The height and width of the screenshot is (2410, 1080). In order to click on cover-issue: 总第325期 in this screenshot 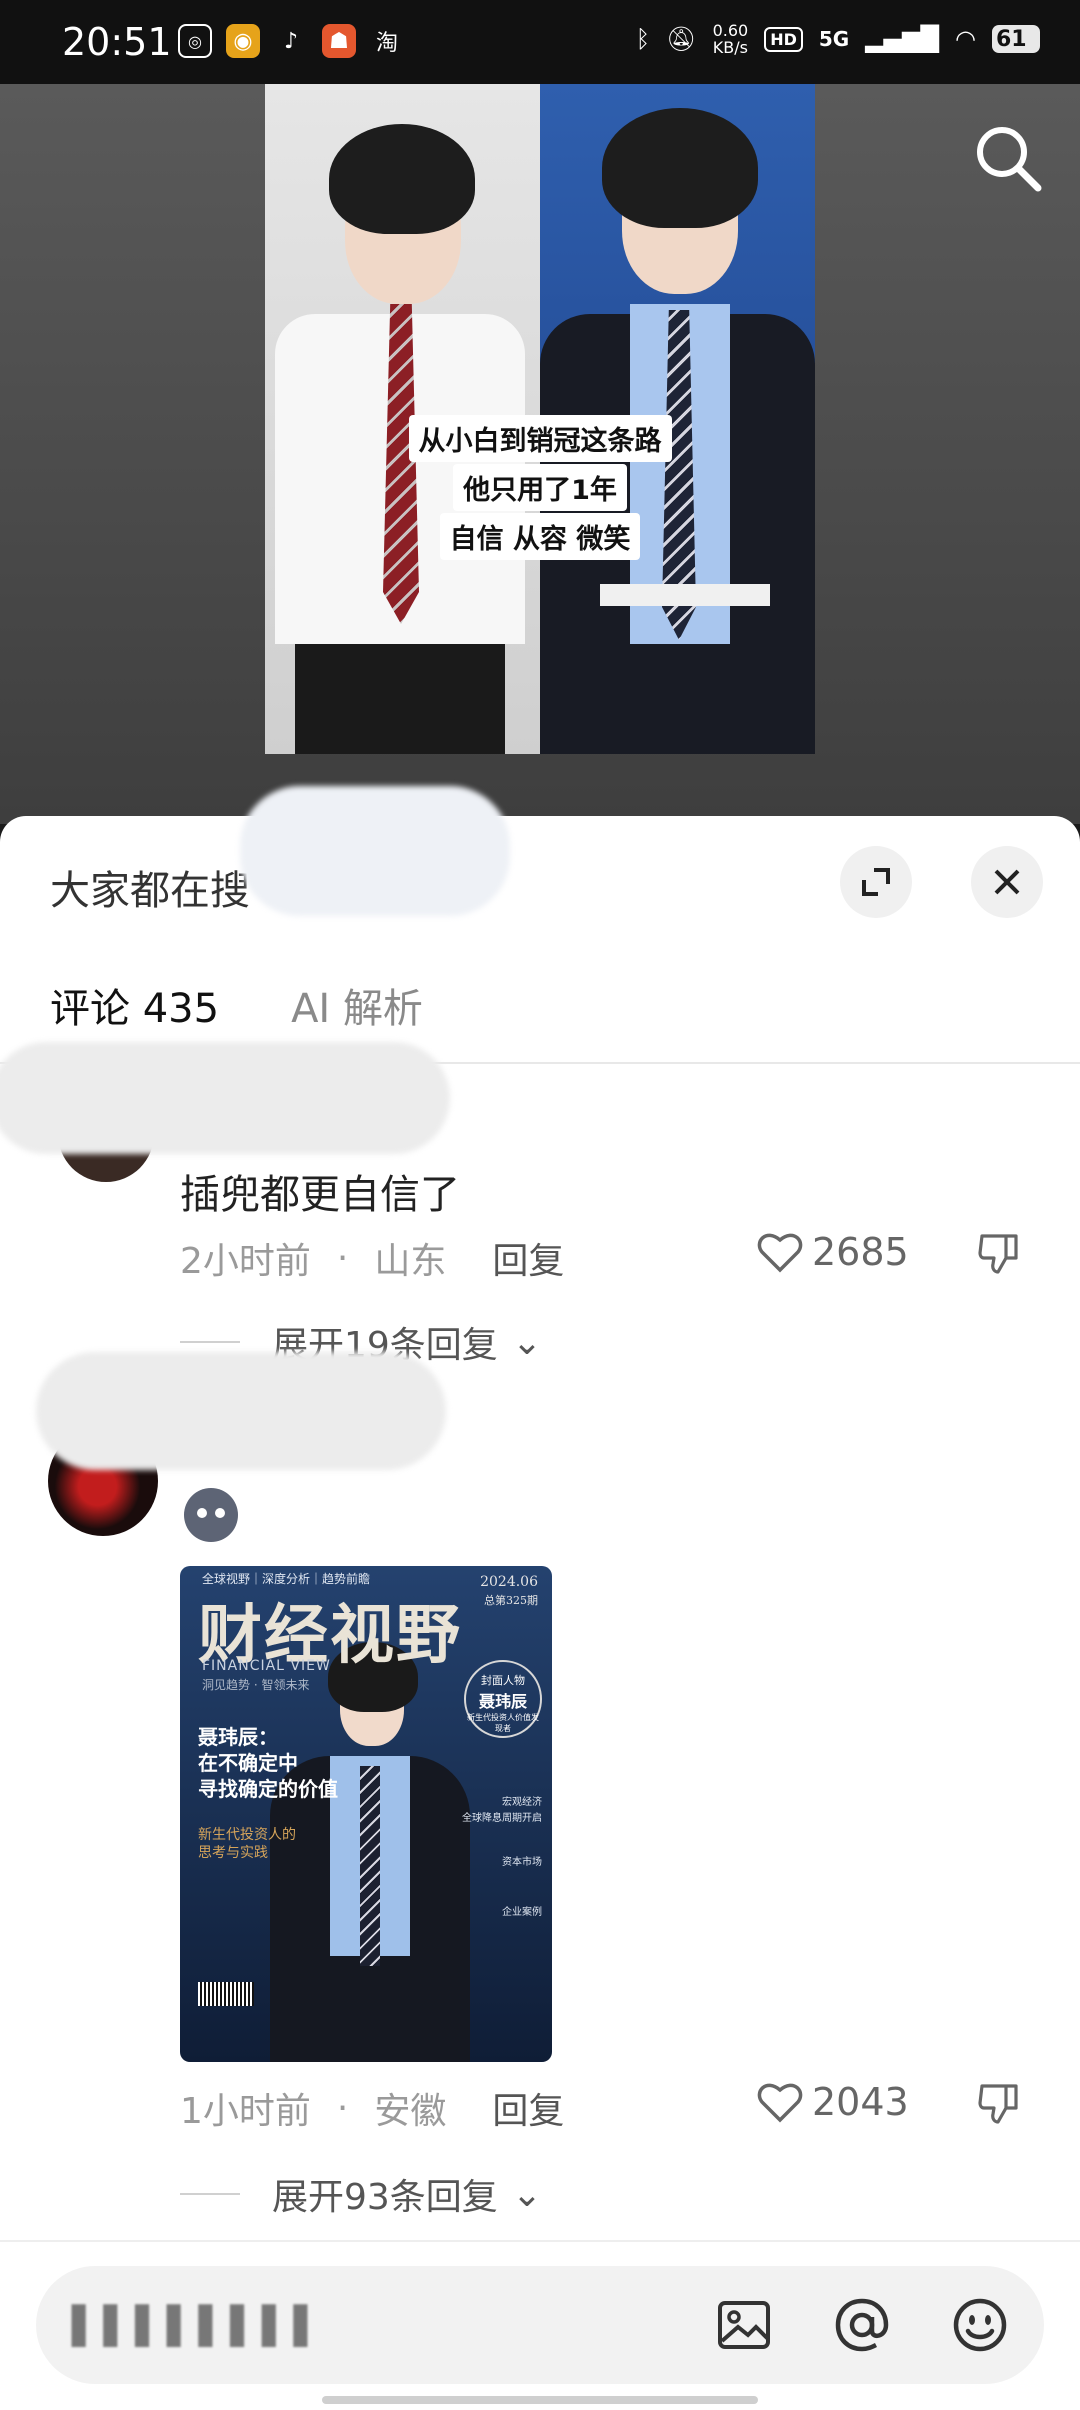, I will do `click(511, 1600)`.